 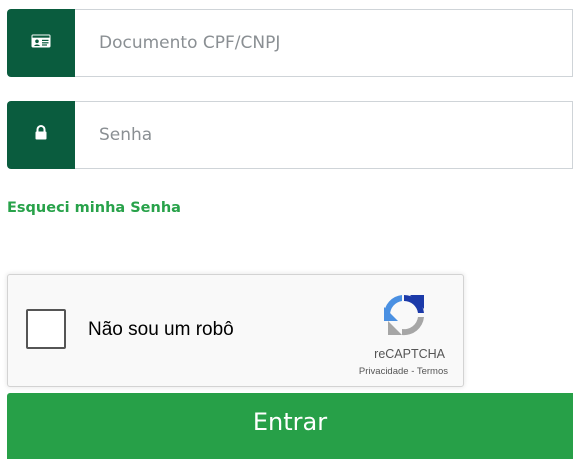 What do you see at coordinates (432, 371) in the screenshot?
I see `recaptcha-terms-link: Termos` at bounding box center [432, 371].